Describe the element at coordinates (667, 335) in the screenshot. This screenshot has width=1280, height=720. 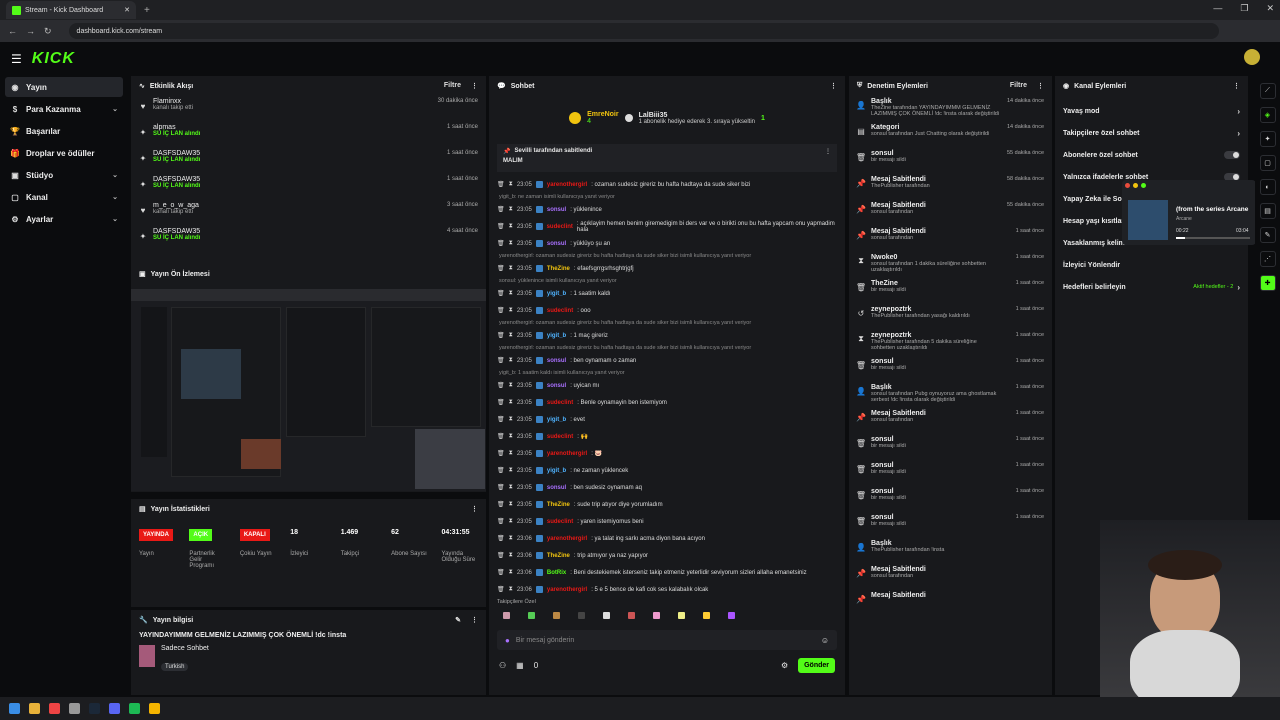
I see `chat-message: 🗑 ⧗ 23:05 yigit_b: 1 maç gireriz` at that location.